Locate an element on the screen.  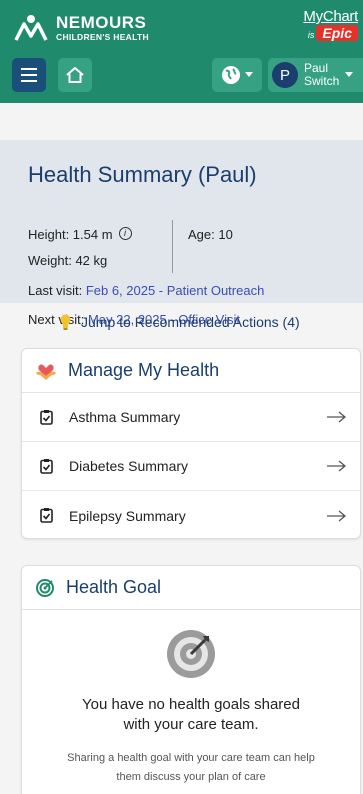
avatar: P is located at coordinates (285, 75).